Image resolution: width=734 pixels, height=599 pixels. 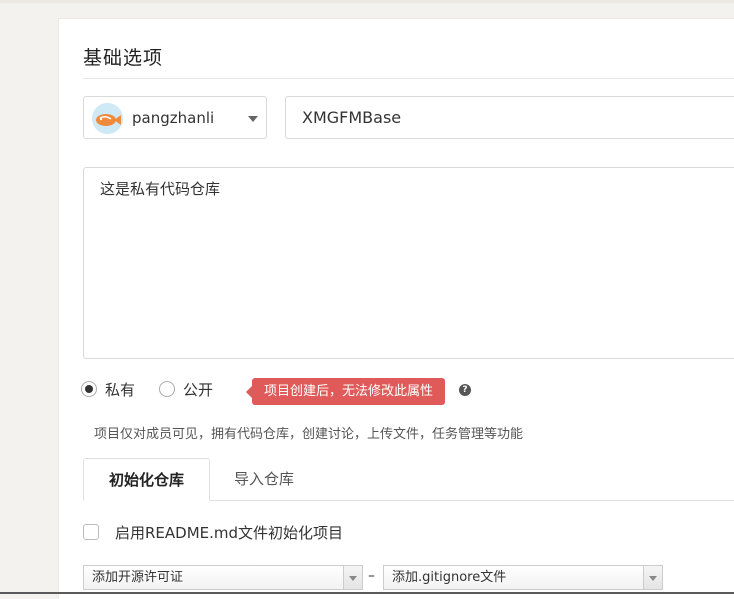 I want to click on license-select-value: 添加开源许可证, so click(x=138, y=577).